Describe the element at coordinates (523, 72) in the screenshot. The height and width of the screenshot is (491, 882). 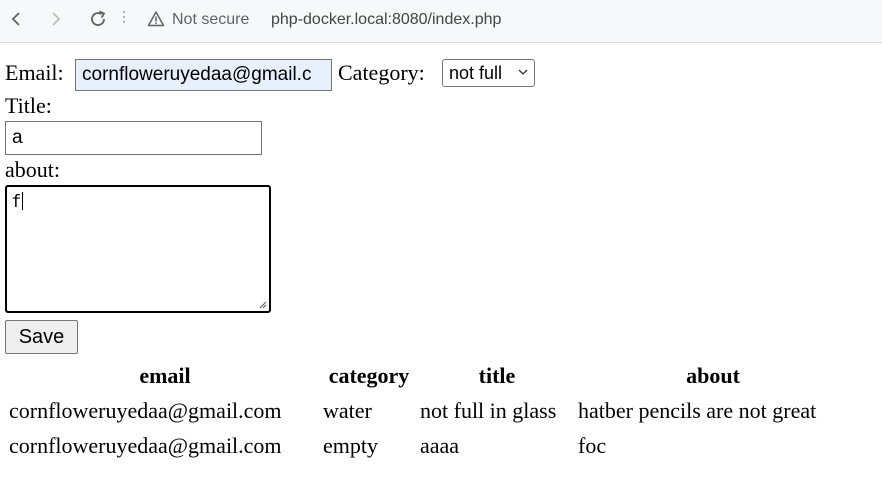
I see `chevron-down-icon` at that location.